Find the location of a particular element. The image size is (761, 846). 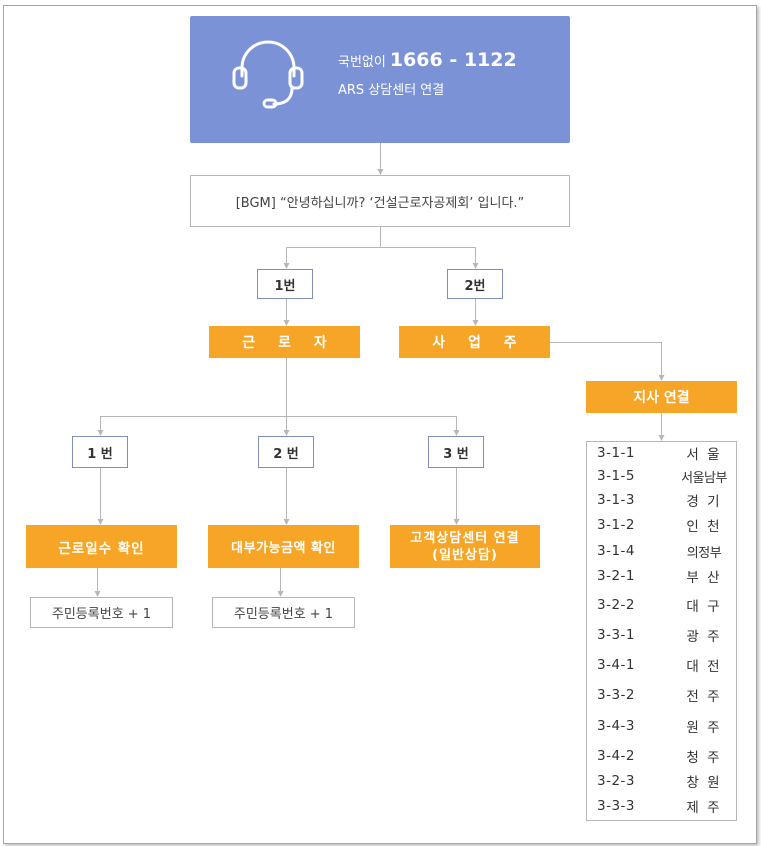

worker-option-1-box: 1 번 is located at coordinates (100, 452).